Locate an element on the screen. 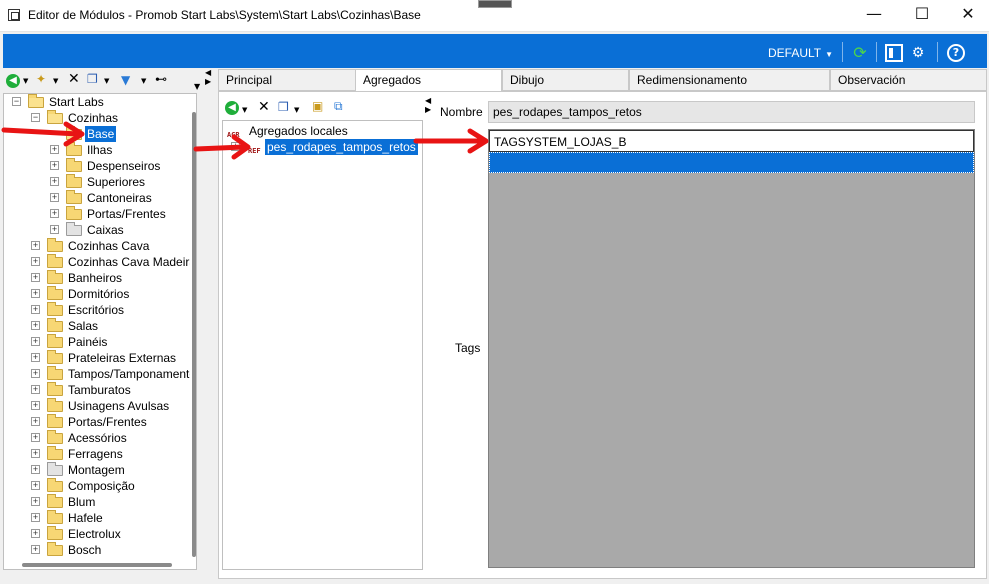 Image resolution: width=989 pixels, height=584 pixels. tree-node-label: Banheiros is located at coordinates (95, 278).